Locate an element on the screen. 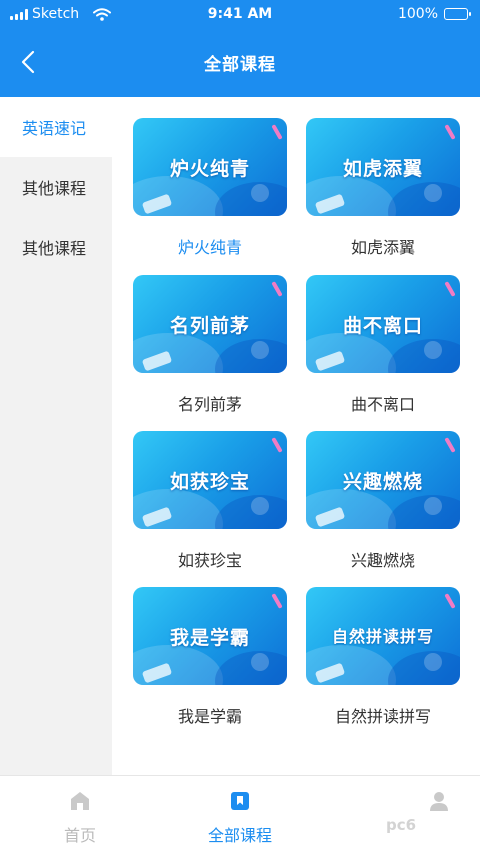 This screenshot has width=480, height=853. course-thumbnail: 我是学霸 is located at coordinates (210, 636).